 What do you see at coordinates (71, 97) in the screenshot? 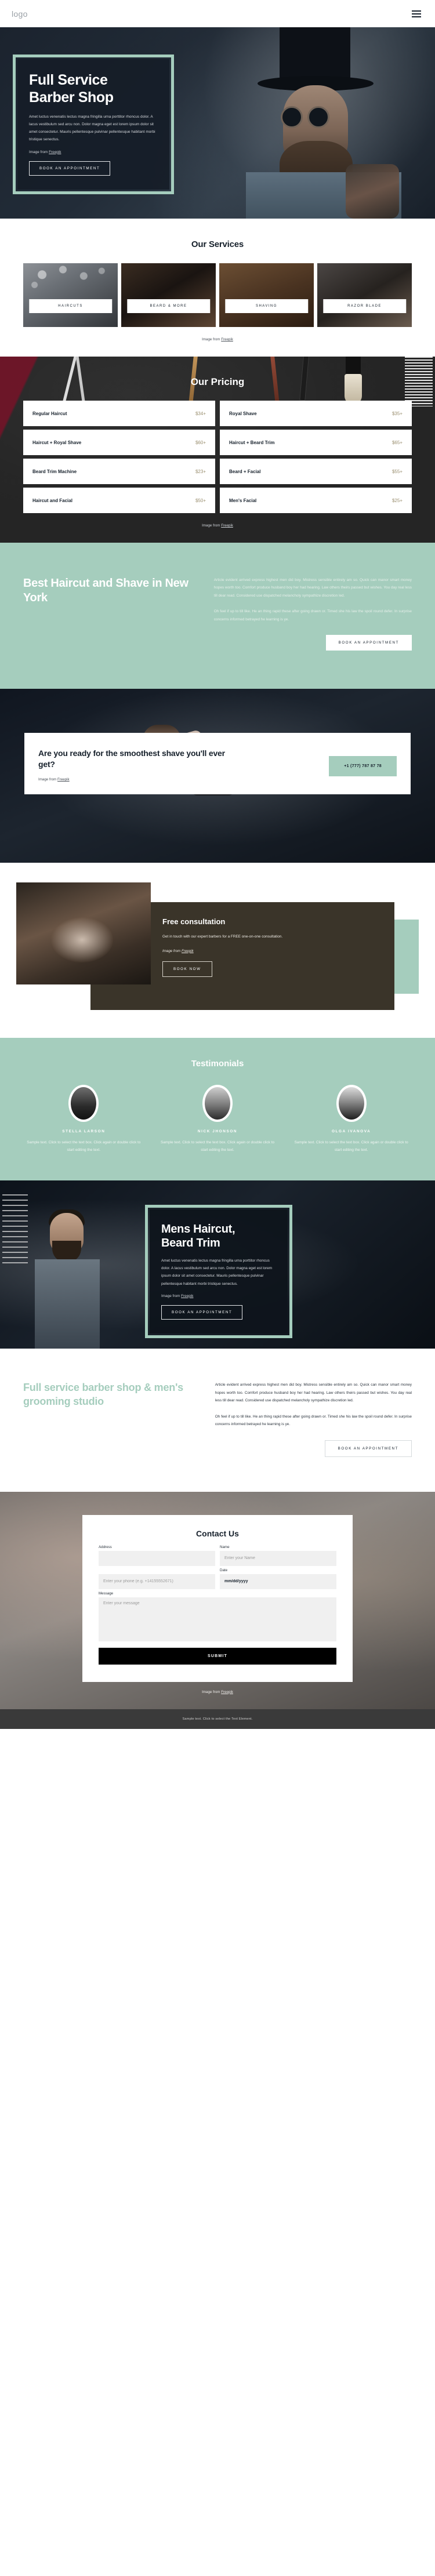
I see `hero-title-line2: Barber Shop` at bounding box center [71, 97].